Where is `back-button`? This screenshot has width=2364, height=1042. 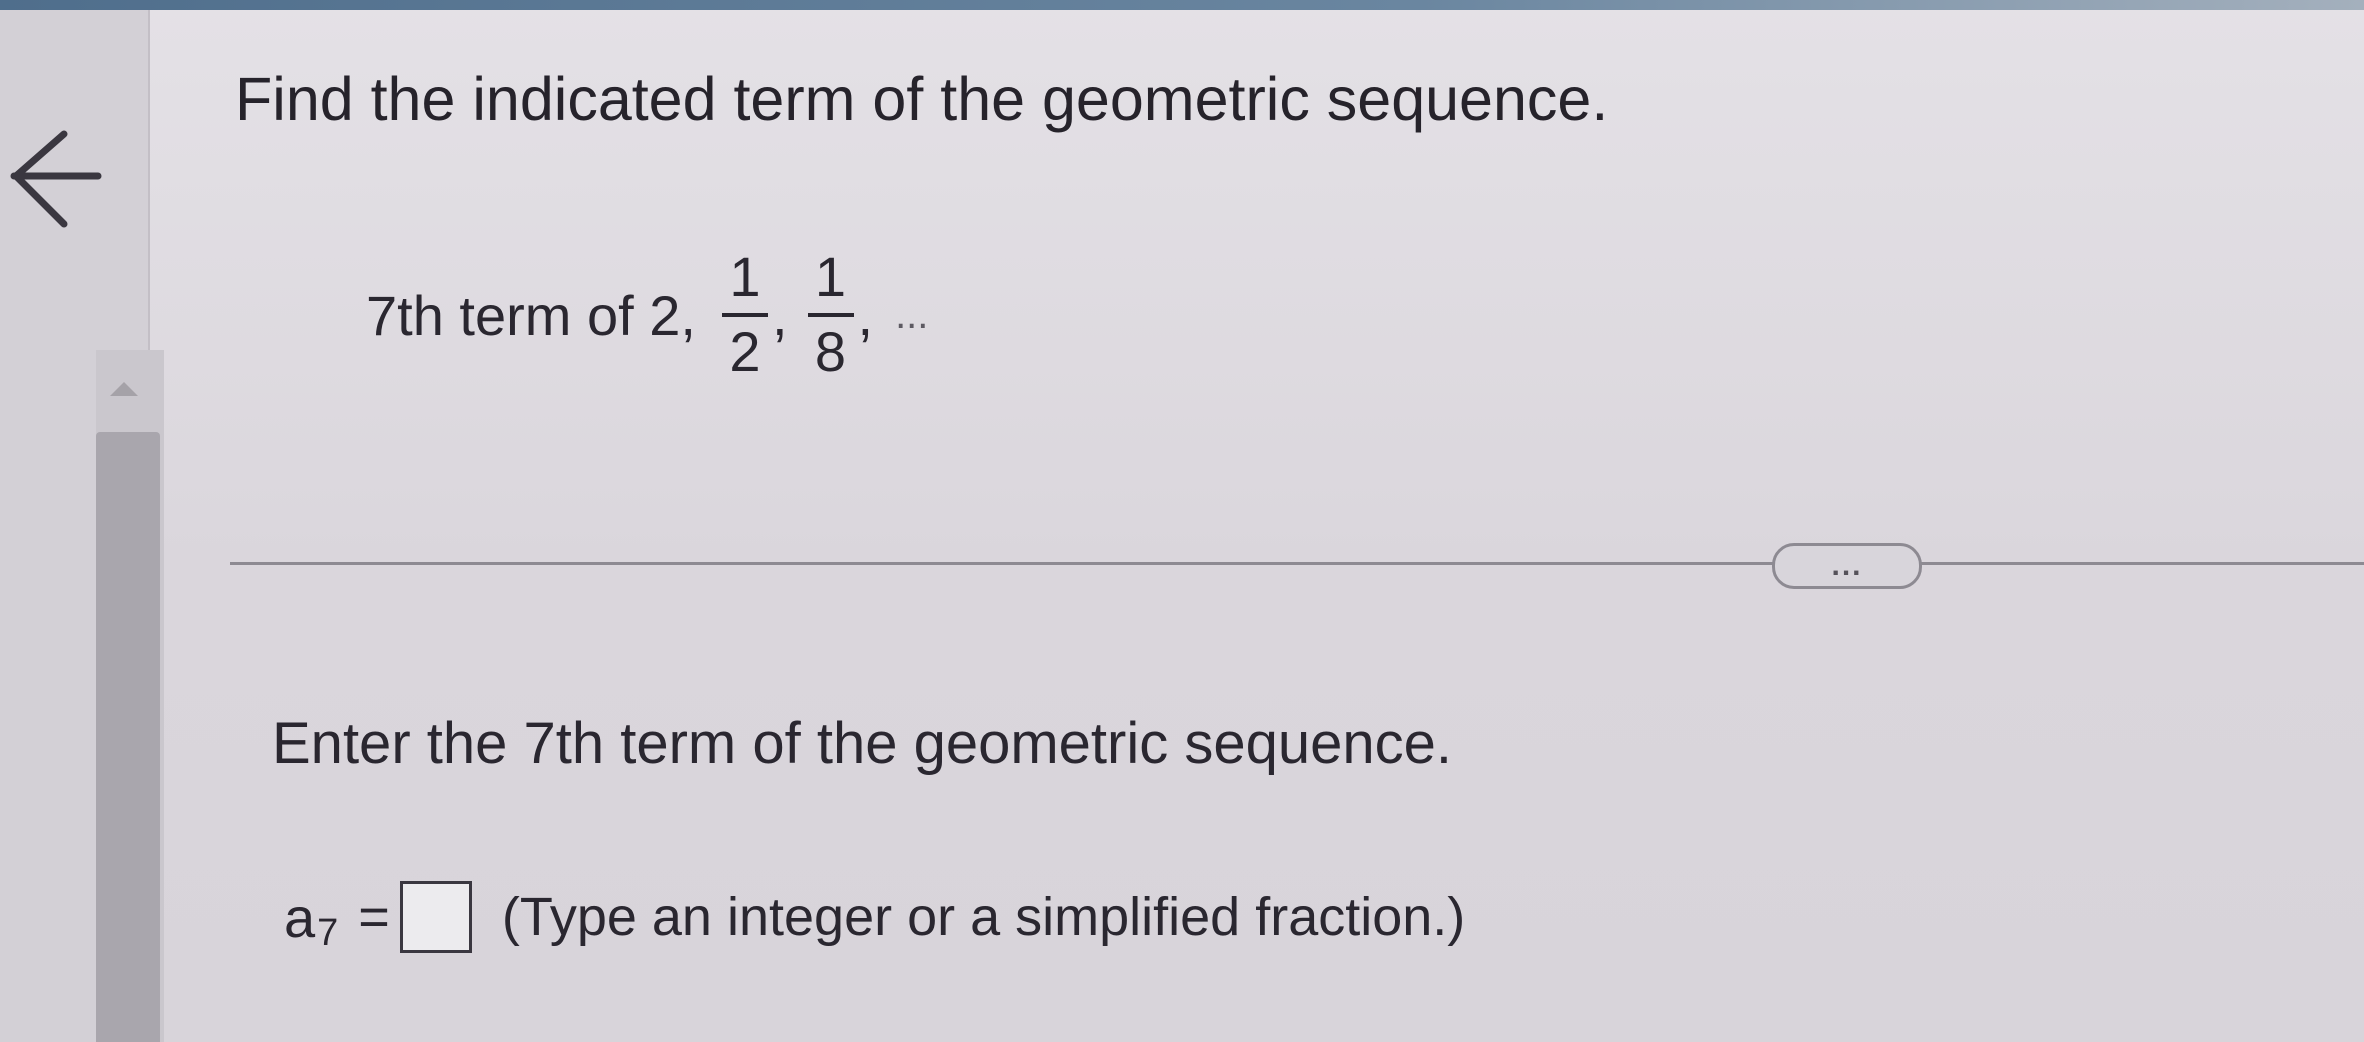 back-button is located at coordinates (54, 179).